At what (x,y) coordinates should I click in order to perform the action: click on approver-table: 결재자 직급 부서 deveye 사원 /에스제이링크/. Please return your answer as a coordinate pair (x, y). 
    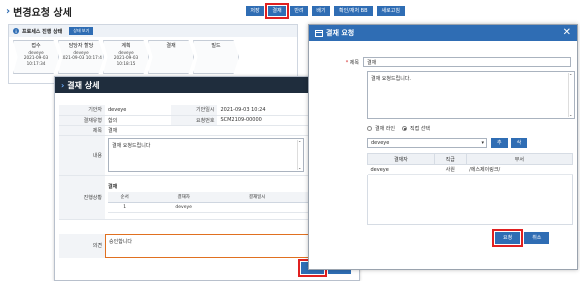
    Looking at the image, I should click on (470, 164).